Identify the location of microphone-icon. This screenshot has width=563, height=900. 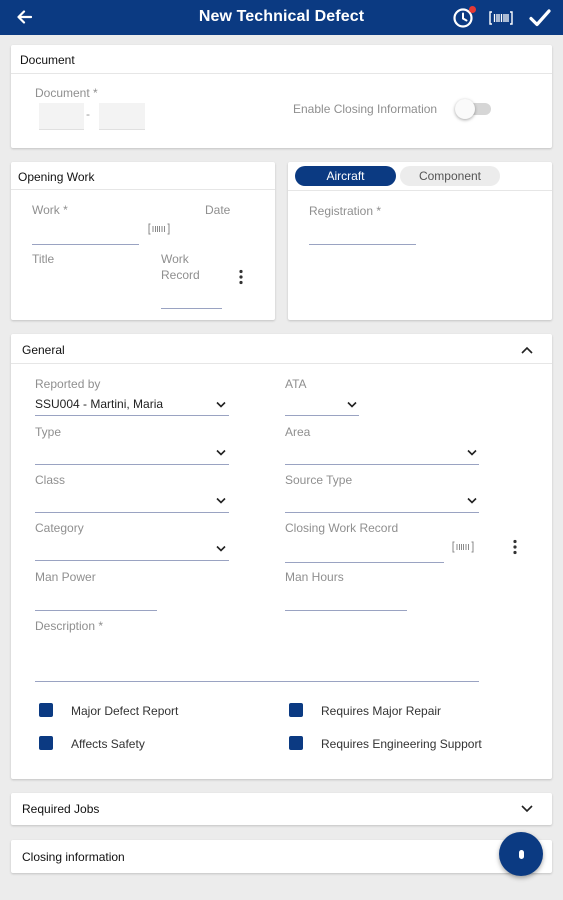
(521, 854).